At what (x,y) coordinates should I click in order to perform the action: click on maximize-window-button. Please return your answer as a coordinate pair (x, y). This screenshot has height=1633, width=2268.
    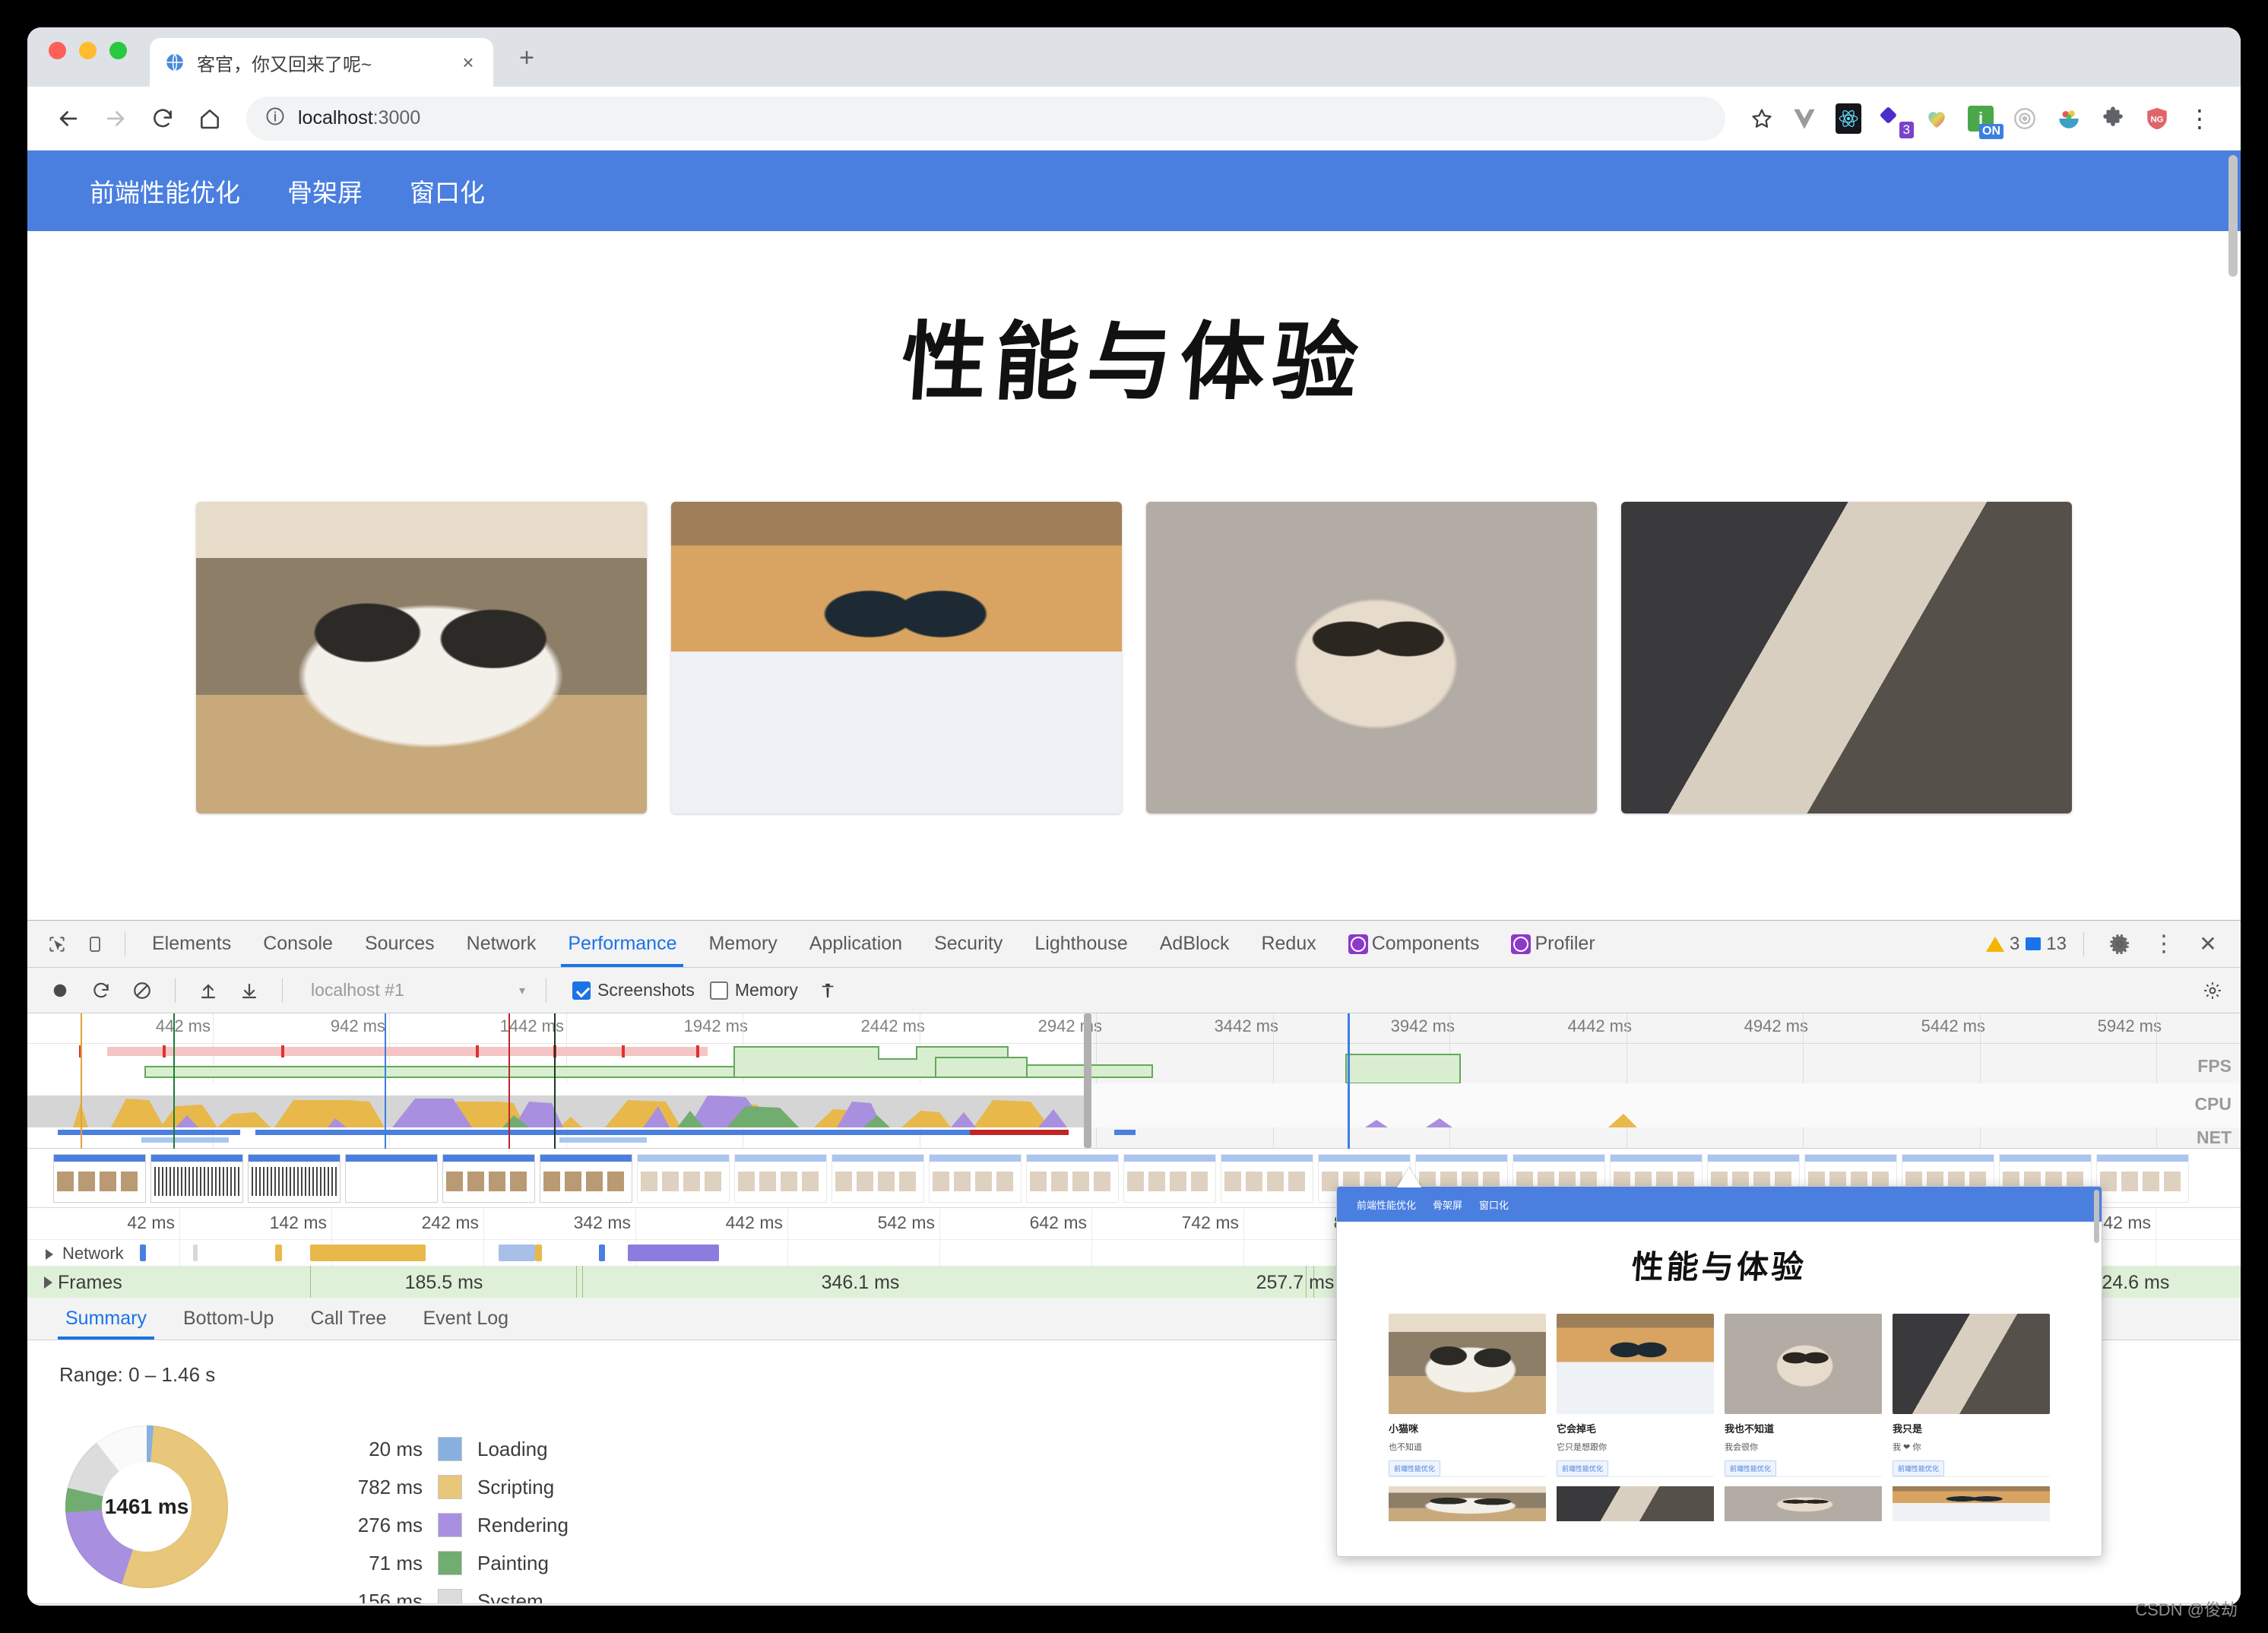
    Looking at the image, I should click on (118, 50).